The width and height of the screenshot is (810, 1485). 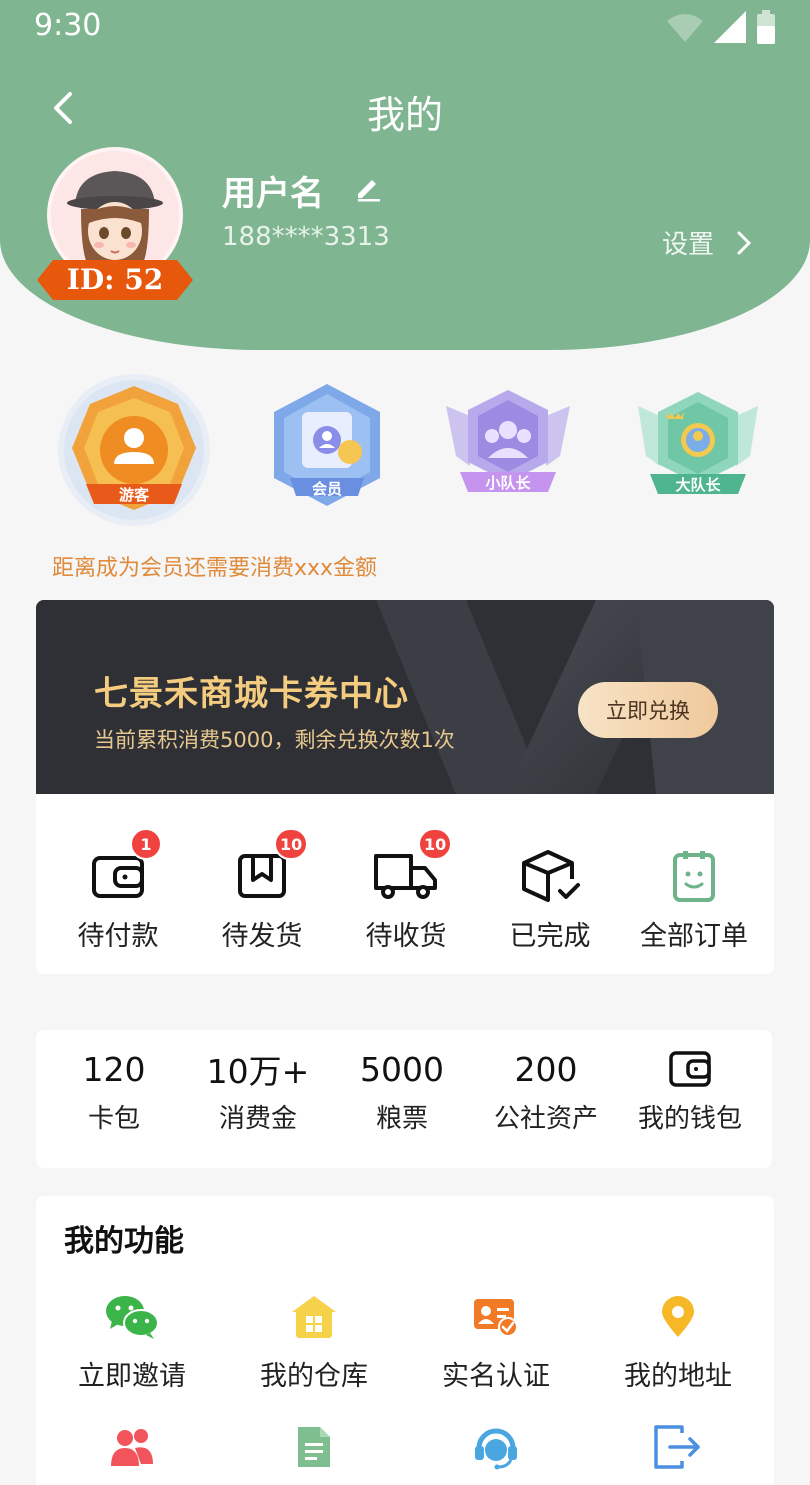 What do you see at coordinates (262, 936) in the screenshot?
I see `order-label: 待发货` at bounding box center [262, 936].